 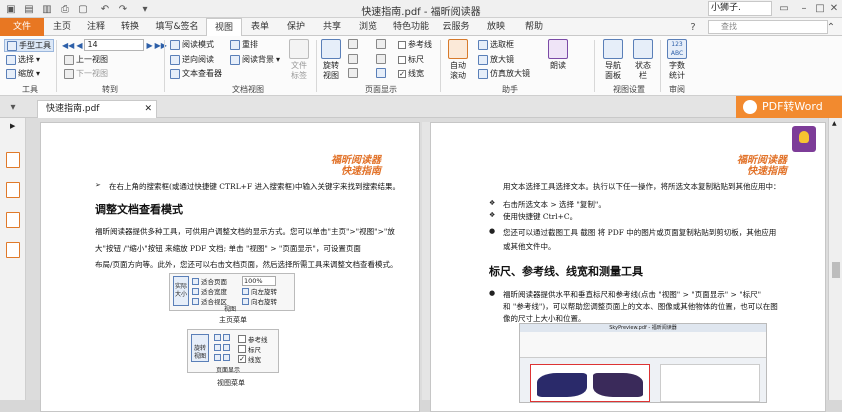 What do you see at coordinates (69, 73) in the screenshot?
I see `forward-view-icon` at bounding box center [69, 73].